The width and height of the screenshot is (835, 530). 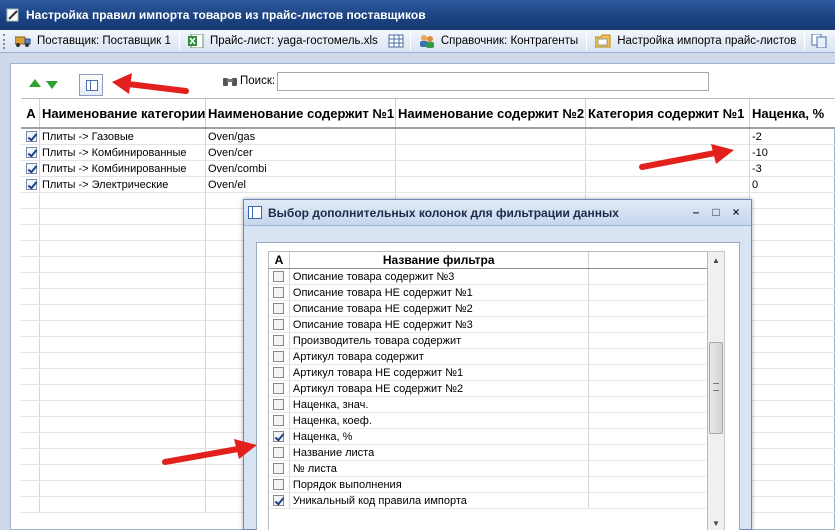 I want to click on table-row: Плиты -> Газовые Oven/gas -2, so click(x=428, y=137).